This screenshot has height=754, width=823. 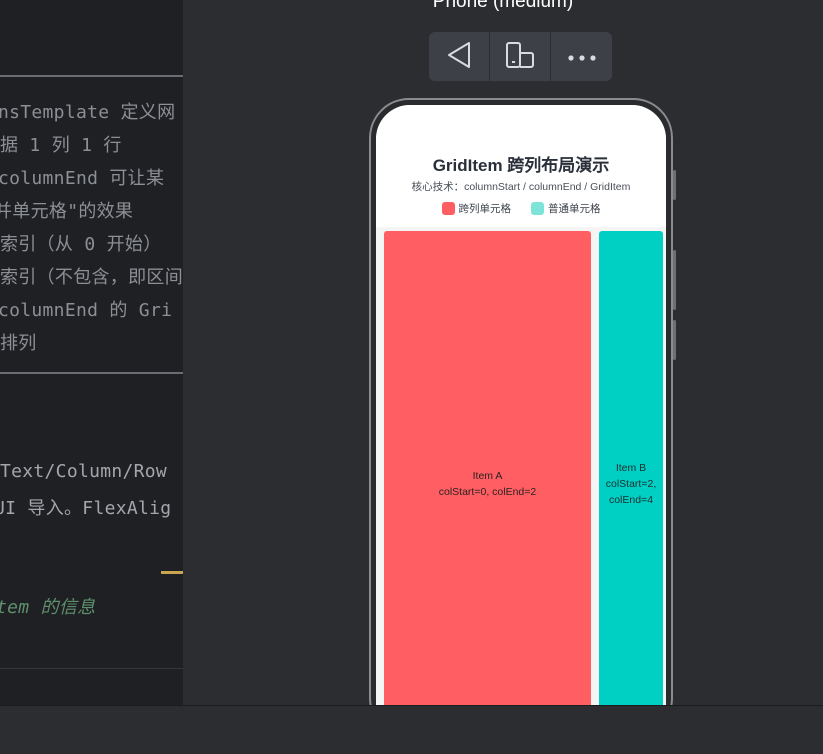 I want to click on editor-line: 索引（不包含，即区间, so click(x=91, y=276).